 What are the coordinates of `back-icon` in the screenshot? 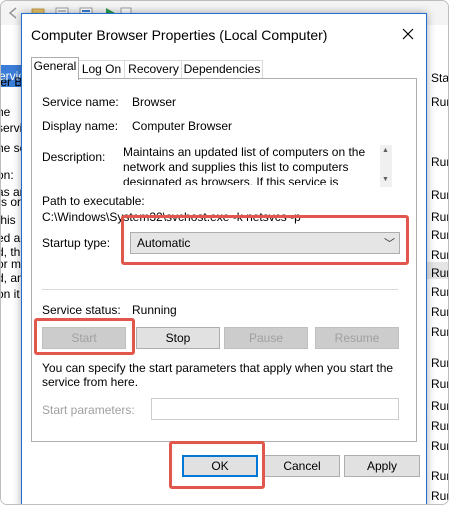 It's located at (12, 13).